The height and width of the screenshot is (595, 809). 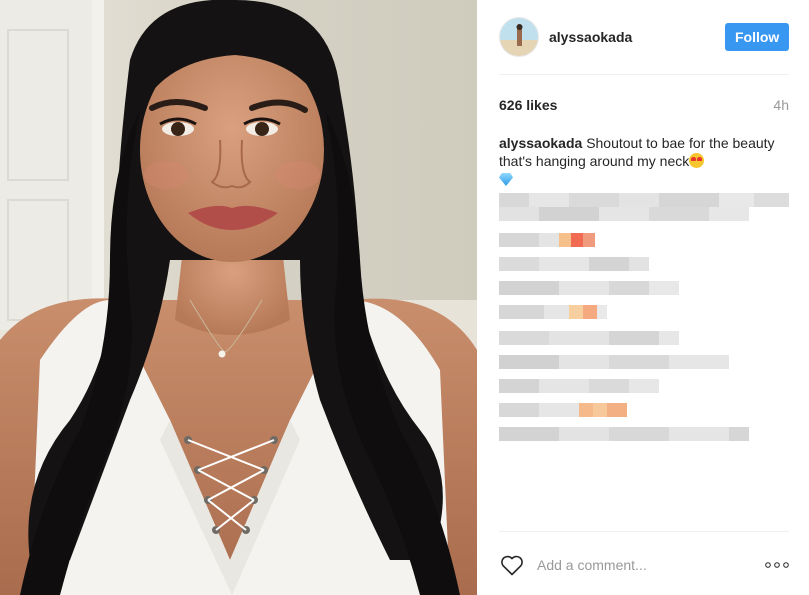 I want to click on more-dots-icon, so click(x=777, y=565).